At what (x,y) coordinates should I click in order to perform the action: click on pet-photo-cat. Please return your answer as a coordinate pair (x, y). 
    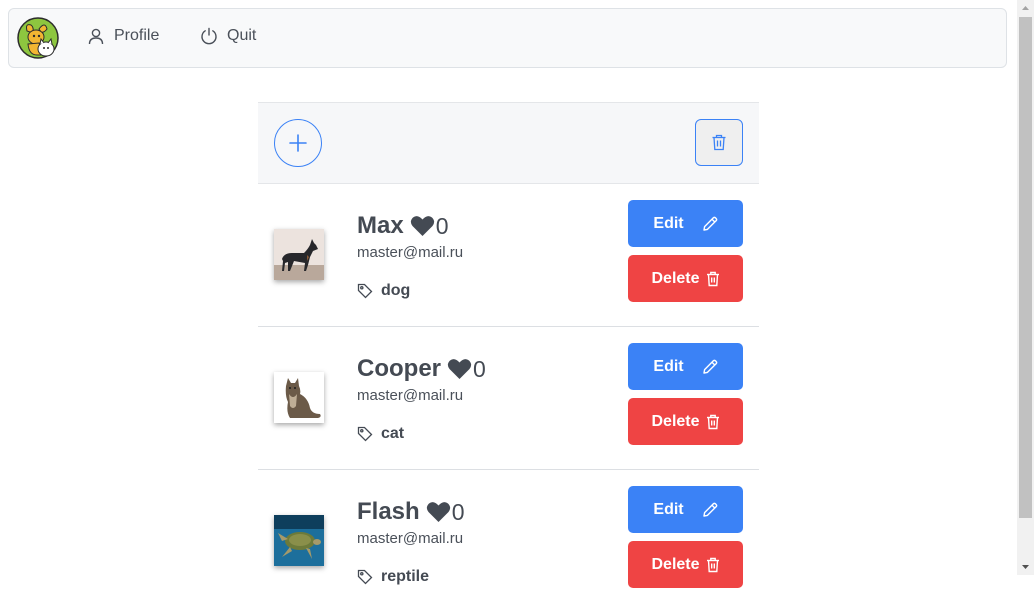
    Looking at the image, I should click on (299, 397).